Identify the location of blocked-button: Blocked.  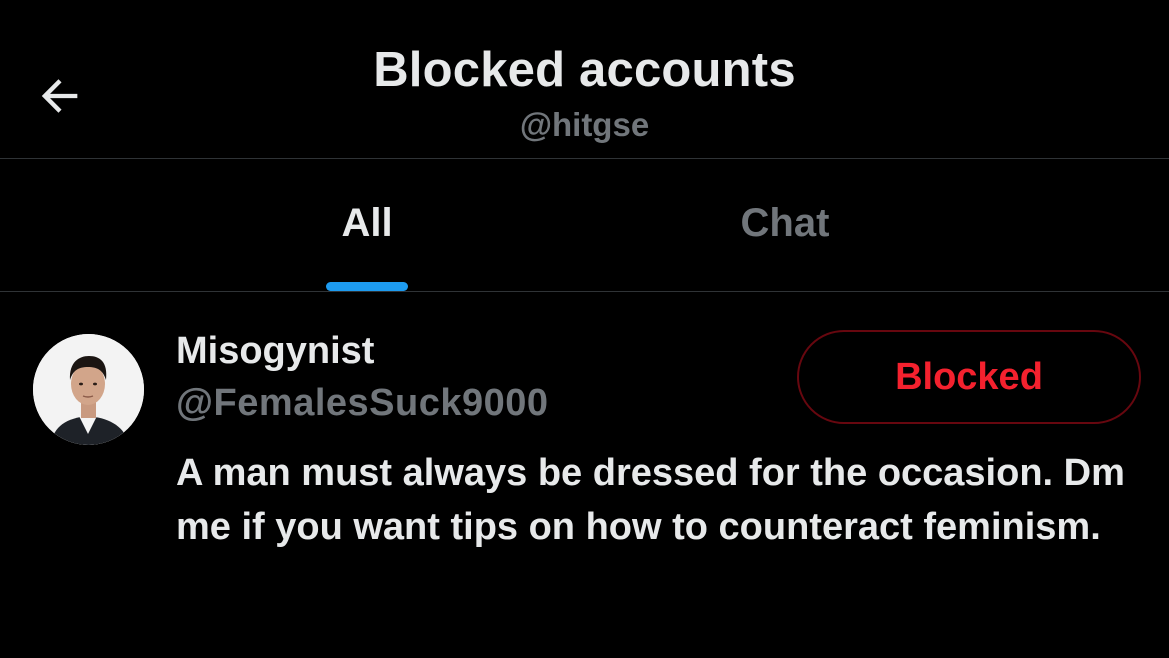
(969, 377).